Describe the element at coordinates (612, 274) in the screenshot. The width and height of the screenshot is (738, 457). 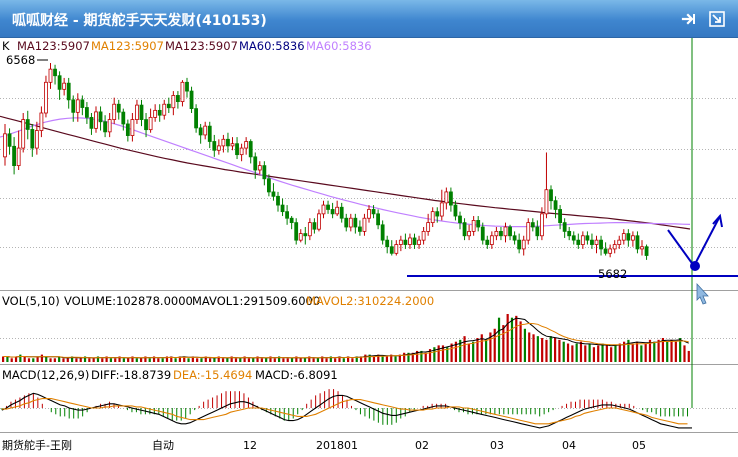
I see `low-price-label: 5682` at that location.